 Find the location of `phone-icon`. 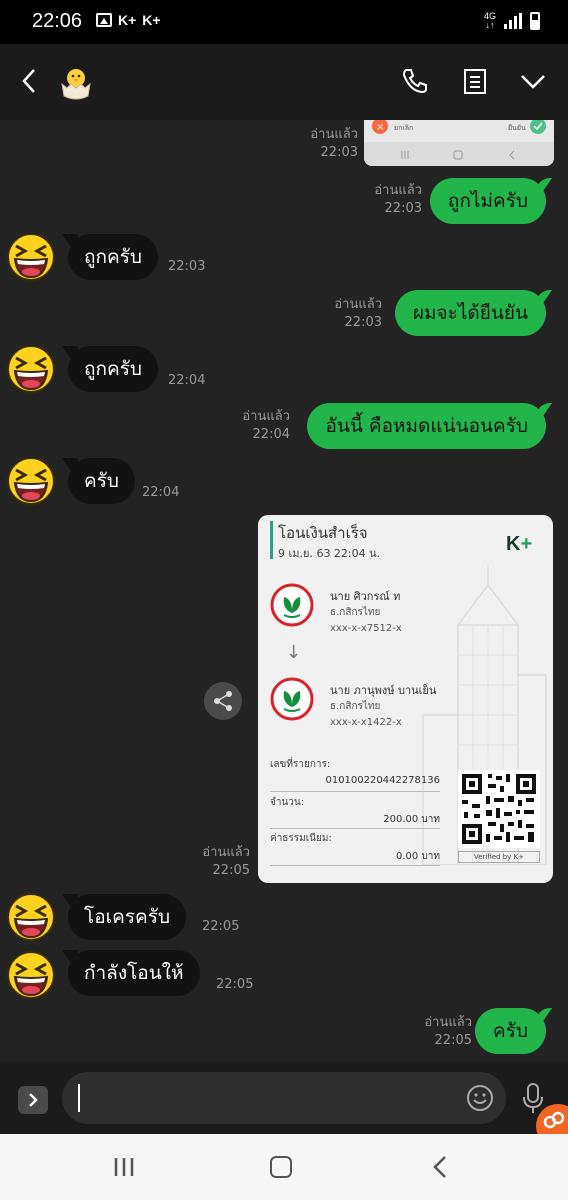

phone-icon is located at coordinates (415, 81).